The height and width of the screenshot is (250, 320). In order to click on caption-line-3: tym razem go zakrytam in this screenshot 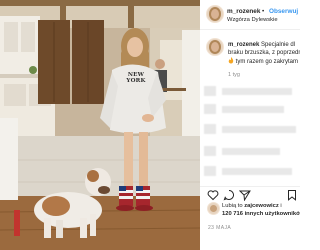, I will do `click(264, 61)`.